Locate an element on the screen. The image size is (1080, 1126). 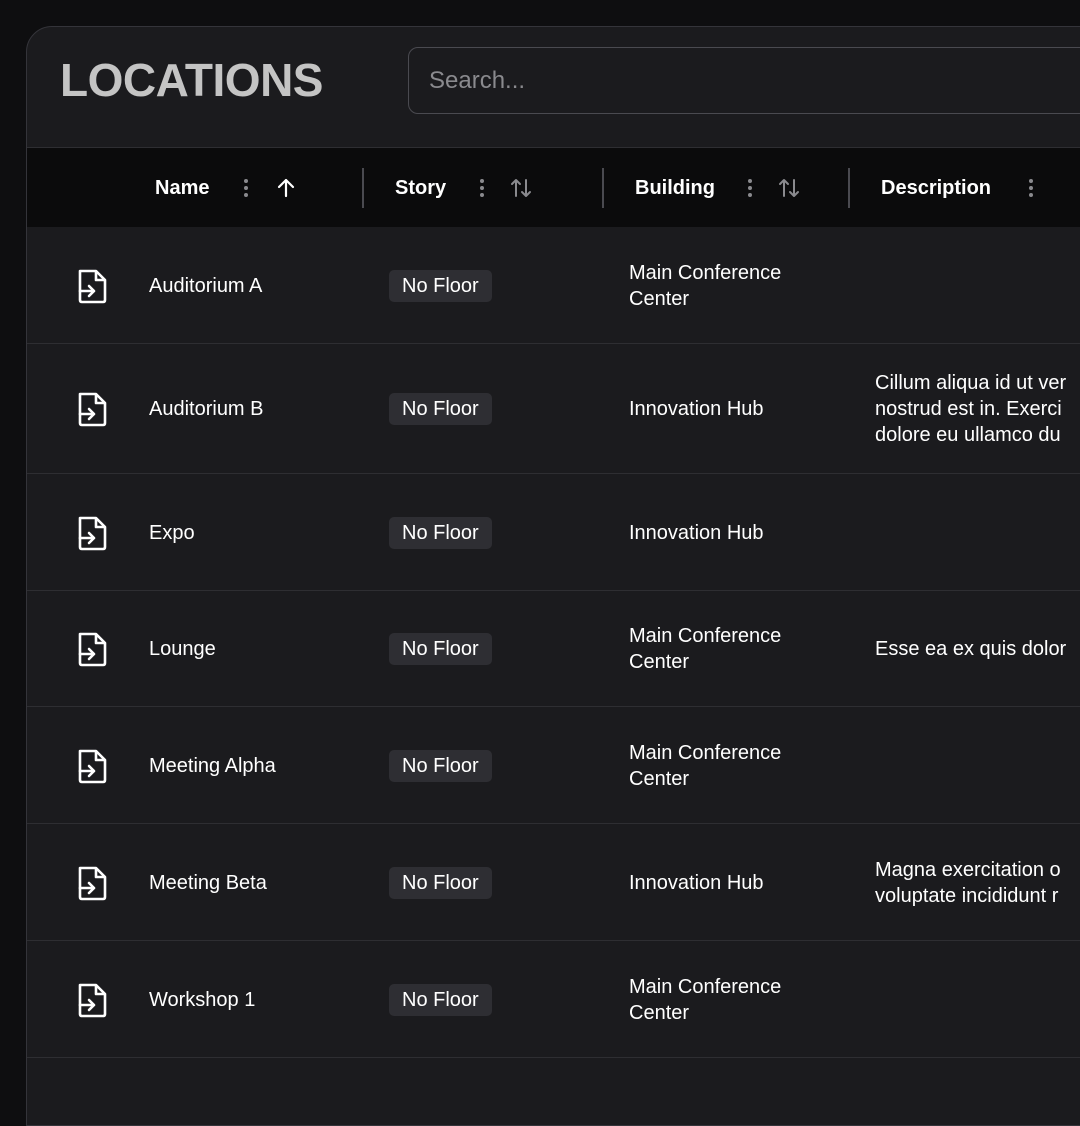
location-name: Lounge is located at coordinates (182, 649).